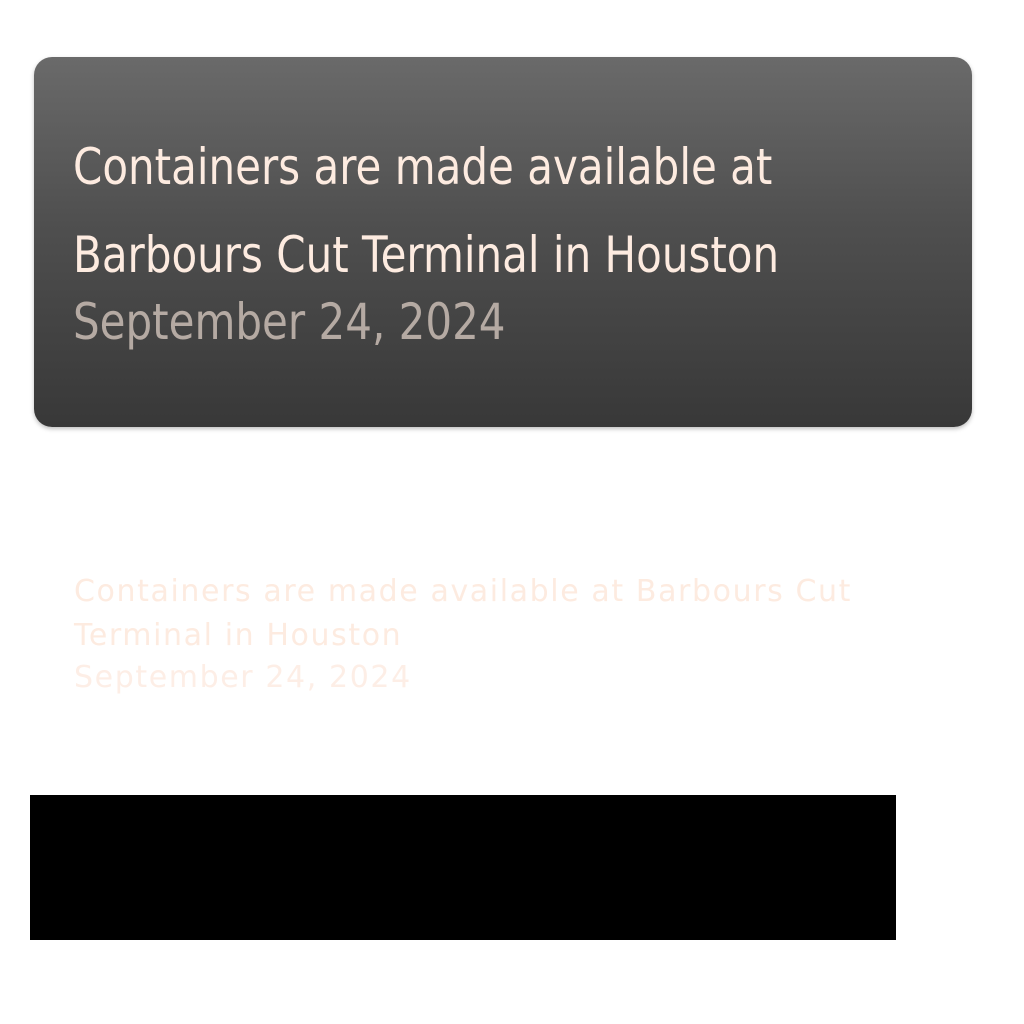  Describe the element at coordinates (289, 322) in the screenshot. I see `news-date: September 24, 2024` at that location.